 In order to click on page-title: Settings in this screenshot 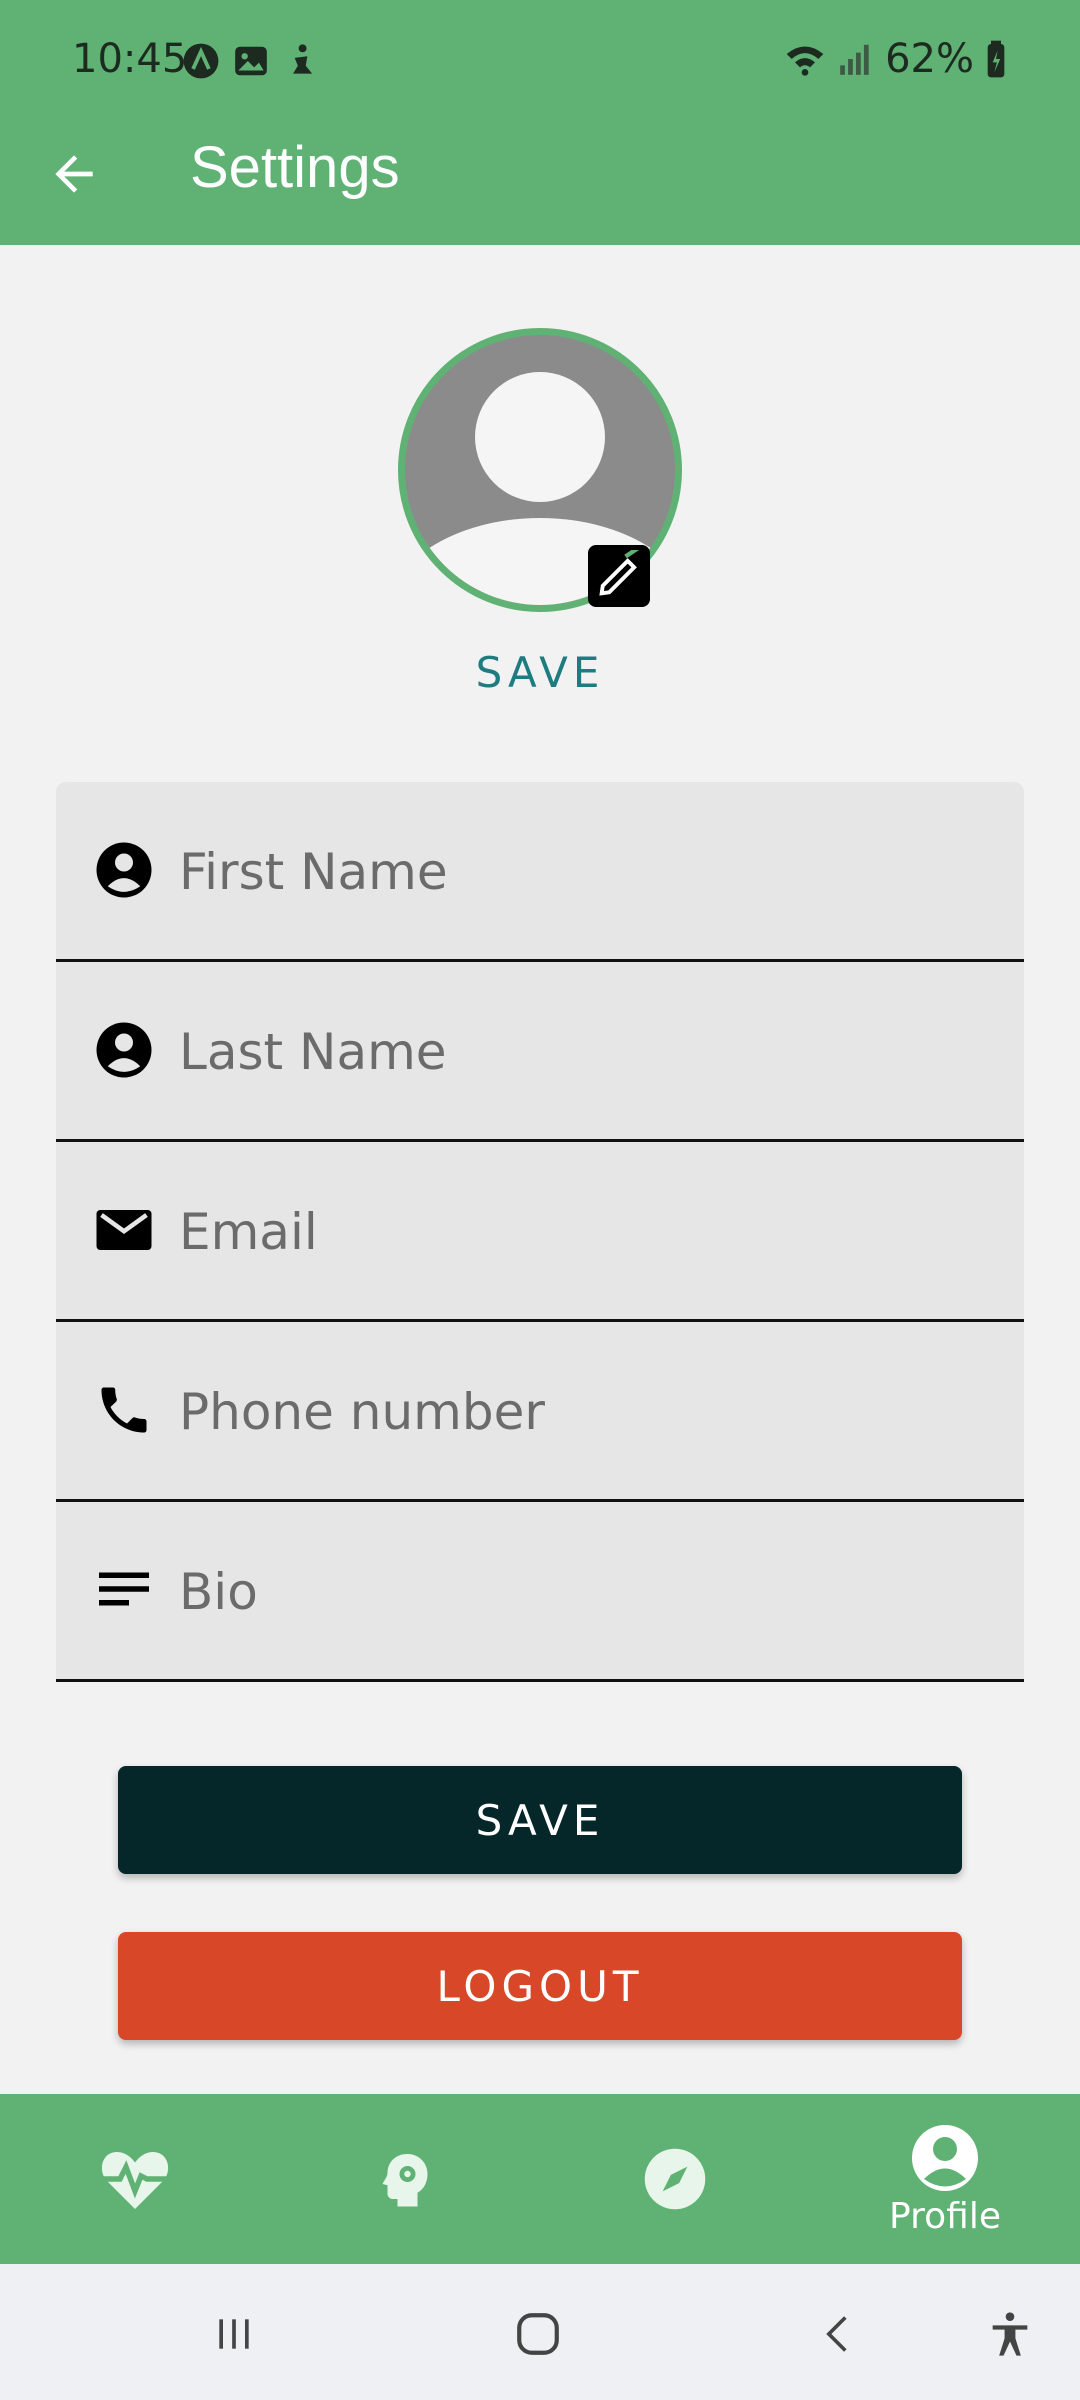, I will do `click(295, 167)`.